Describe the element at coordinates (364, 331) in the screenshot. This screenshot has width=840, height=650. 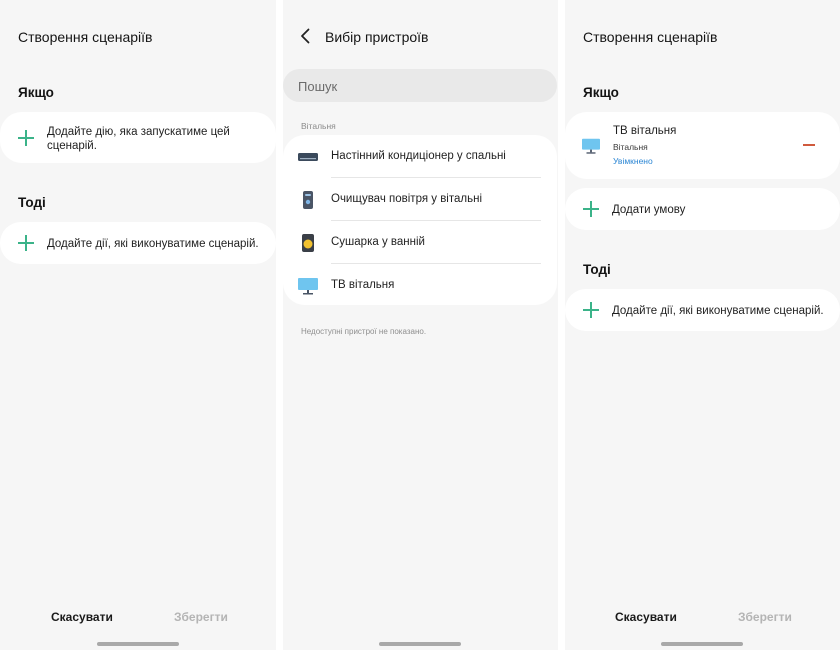
I see `unavailable-devices-note: Недоступні пристрої не показано.` at that location.